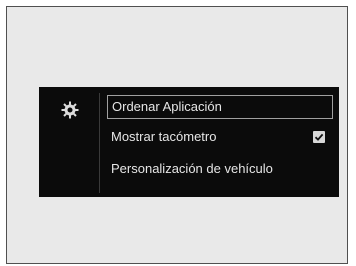 The width and height of the screenshot is (356, 266). I want to click on menu-item-personalizacion-vehiculo: Personalización de vehículo, so click(220, 170).